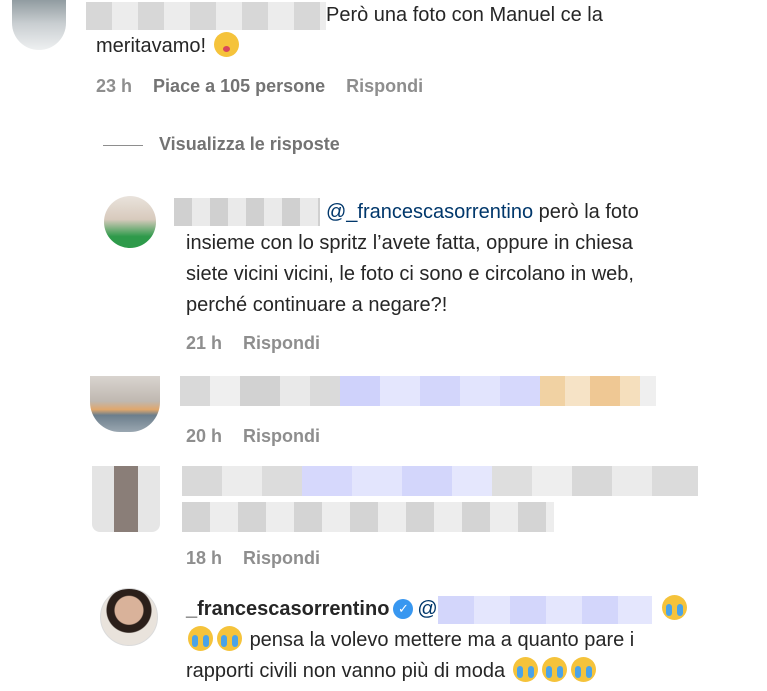 The height and width of the screenshot is (691, 767). What do you see at coordinates (544, 609) in the screenshot?
I see `redacted-mention` at bounding box center [544, 609].